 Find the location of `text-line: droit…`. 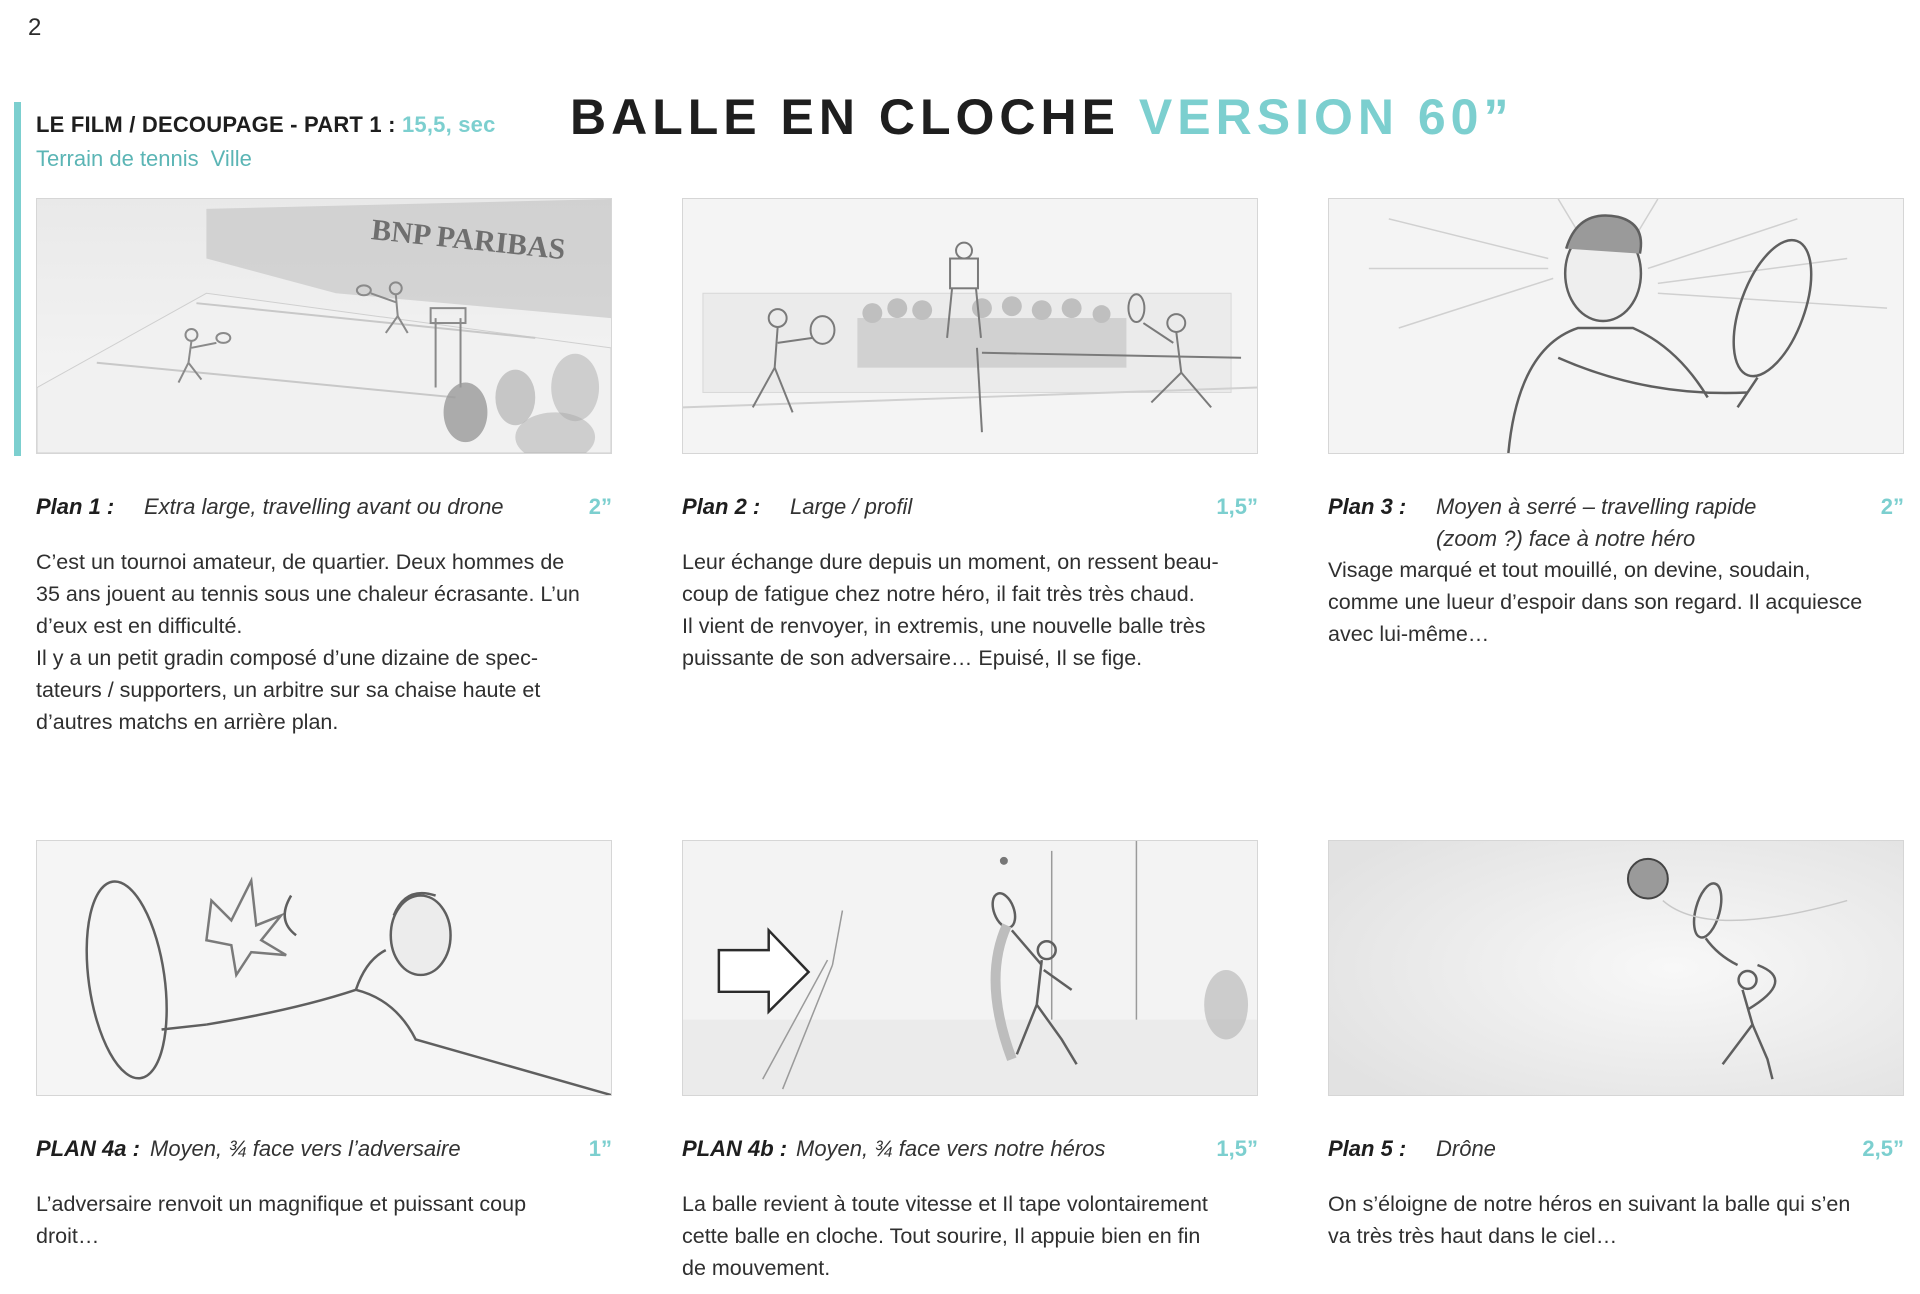

text-line: droit… is located at coordinates (68, 1236).